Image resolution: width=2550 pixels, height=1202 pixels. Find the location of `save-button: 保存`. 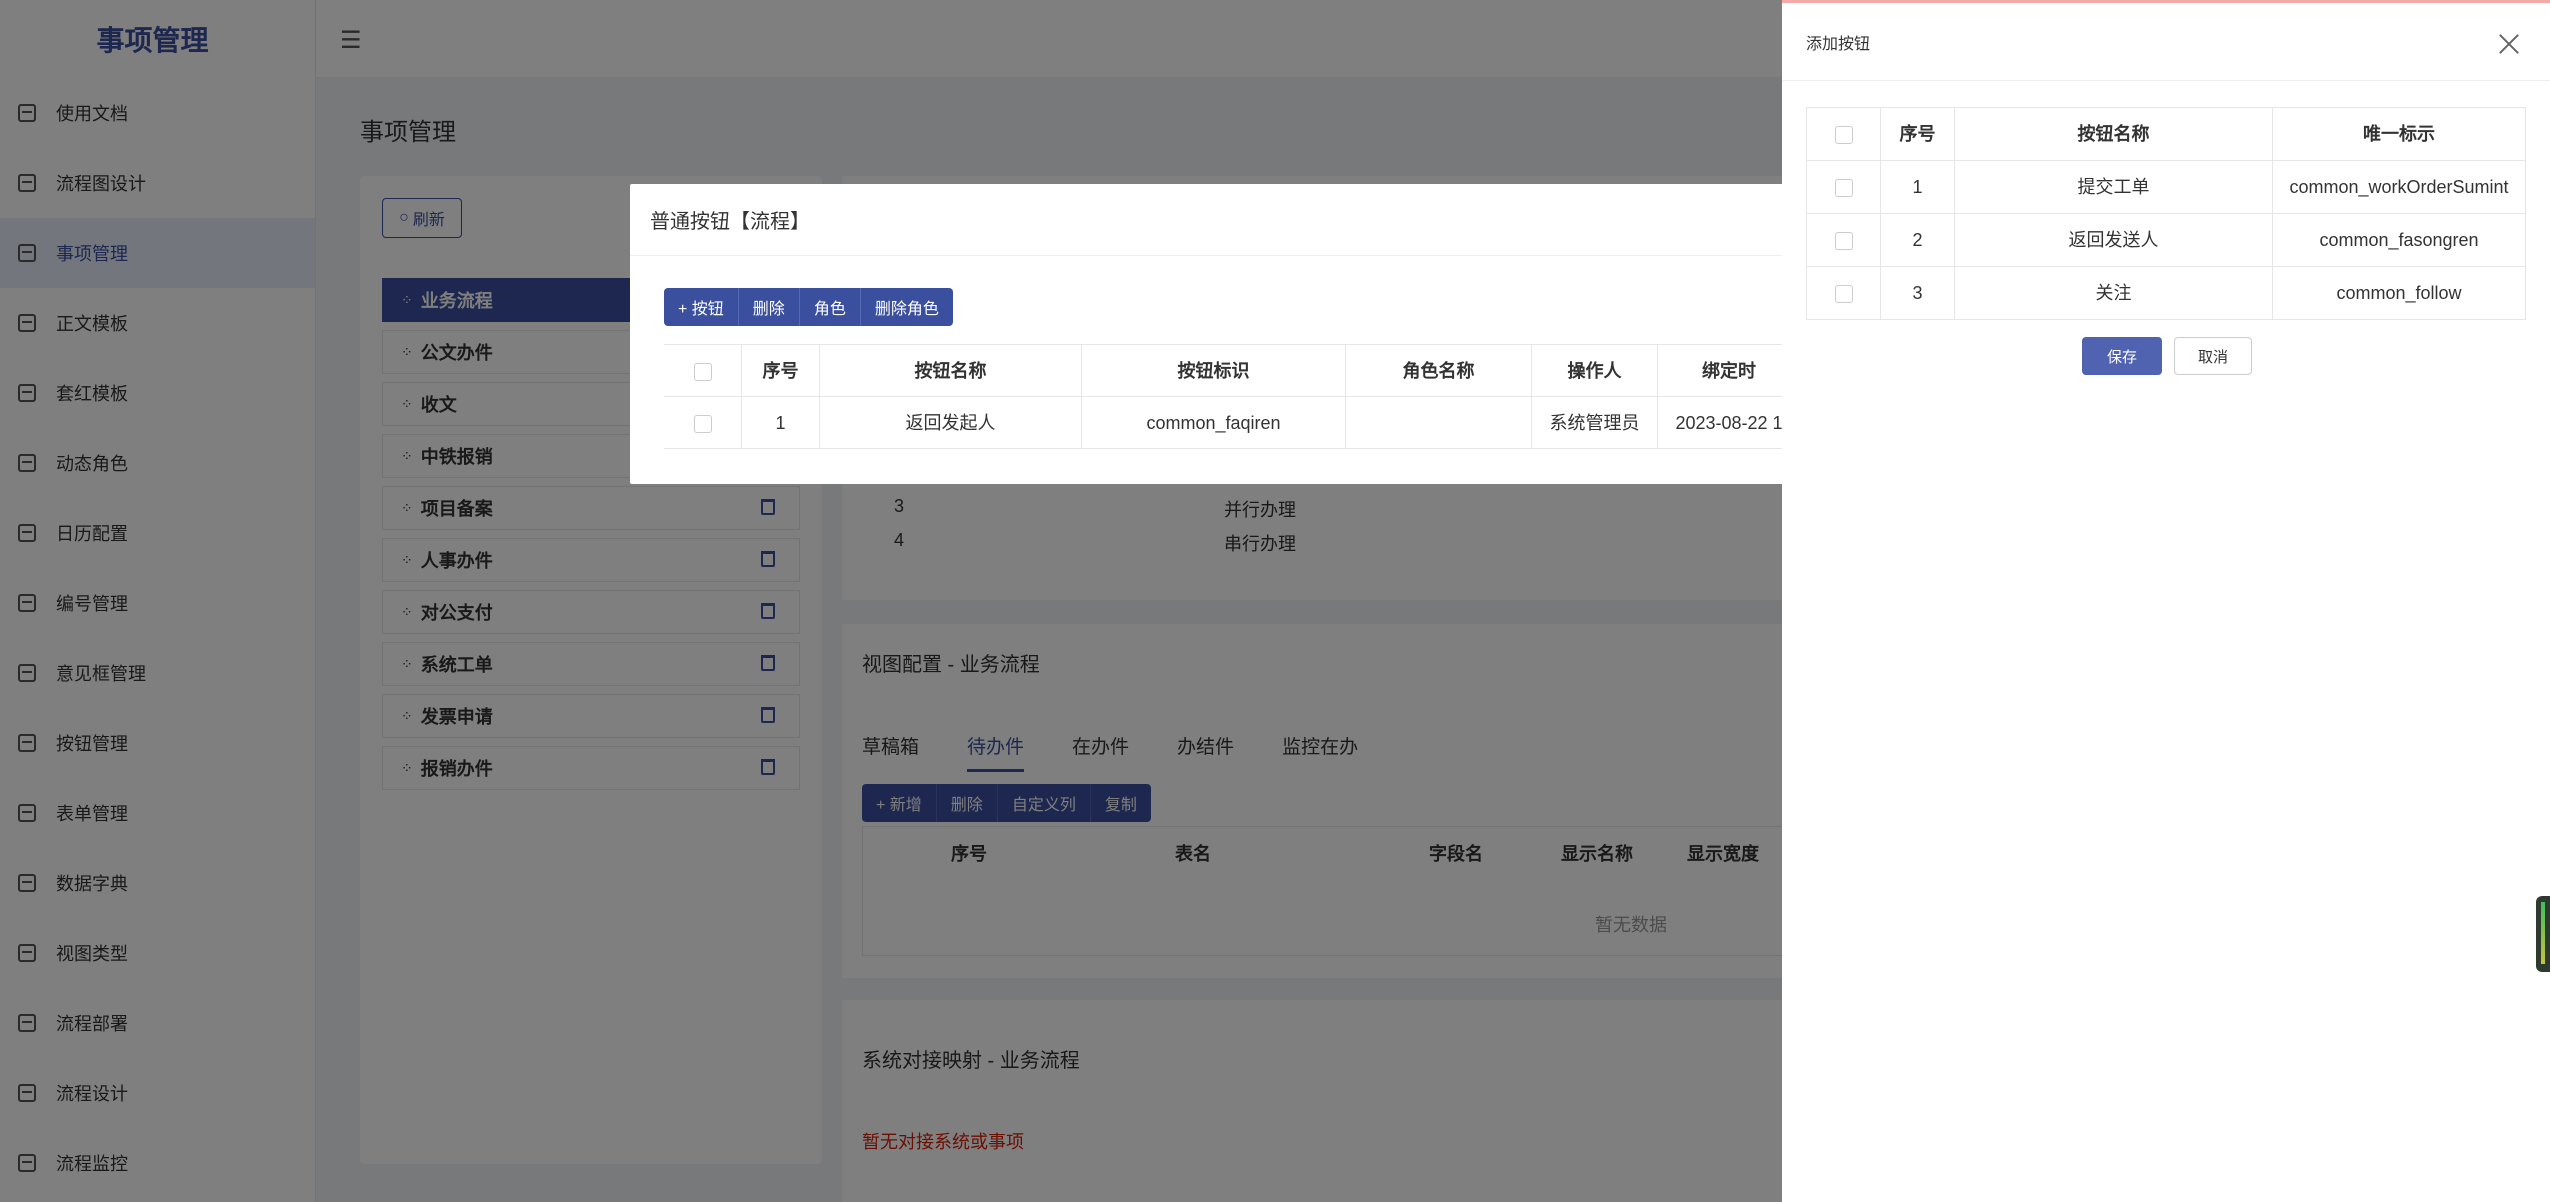

save-button: 保存 is located at coordinates (2122, 356).